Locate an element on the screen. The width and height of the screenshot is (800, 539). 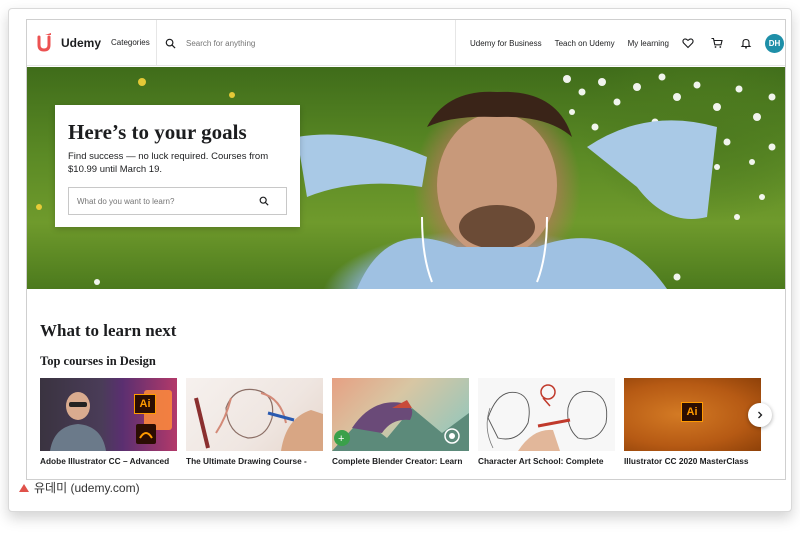
search-input is located at coordinates (306, 43).